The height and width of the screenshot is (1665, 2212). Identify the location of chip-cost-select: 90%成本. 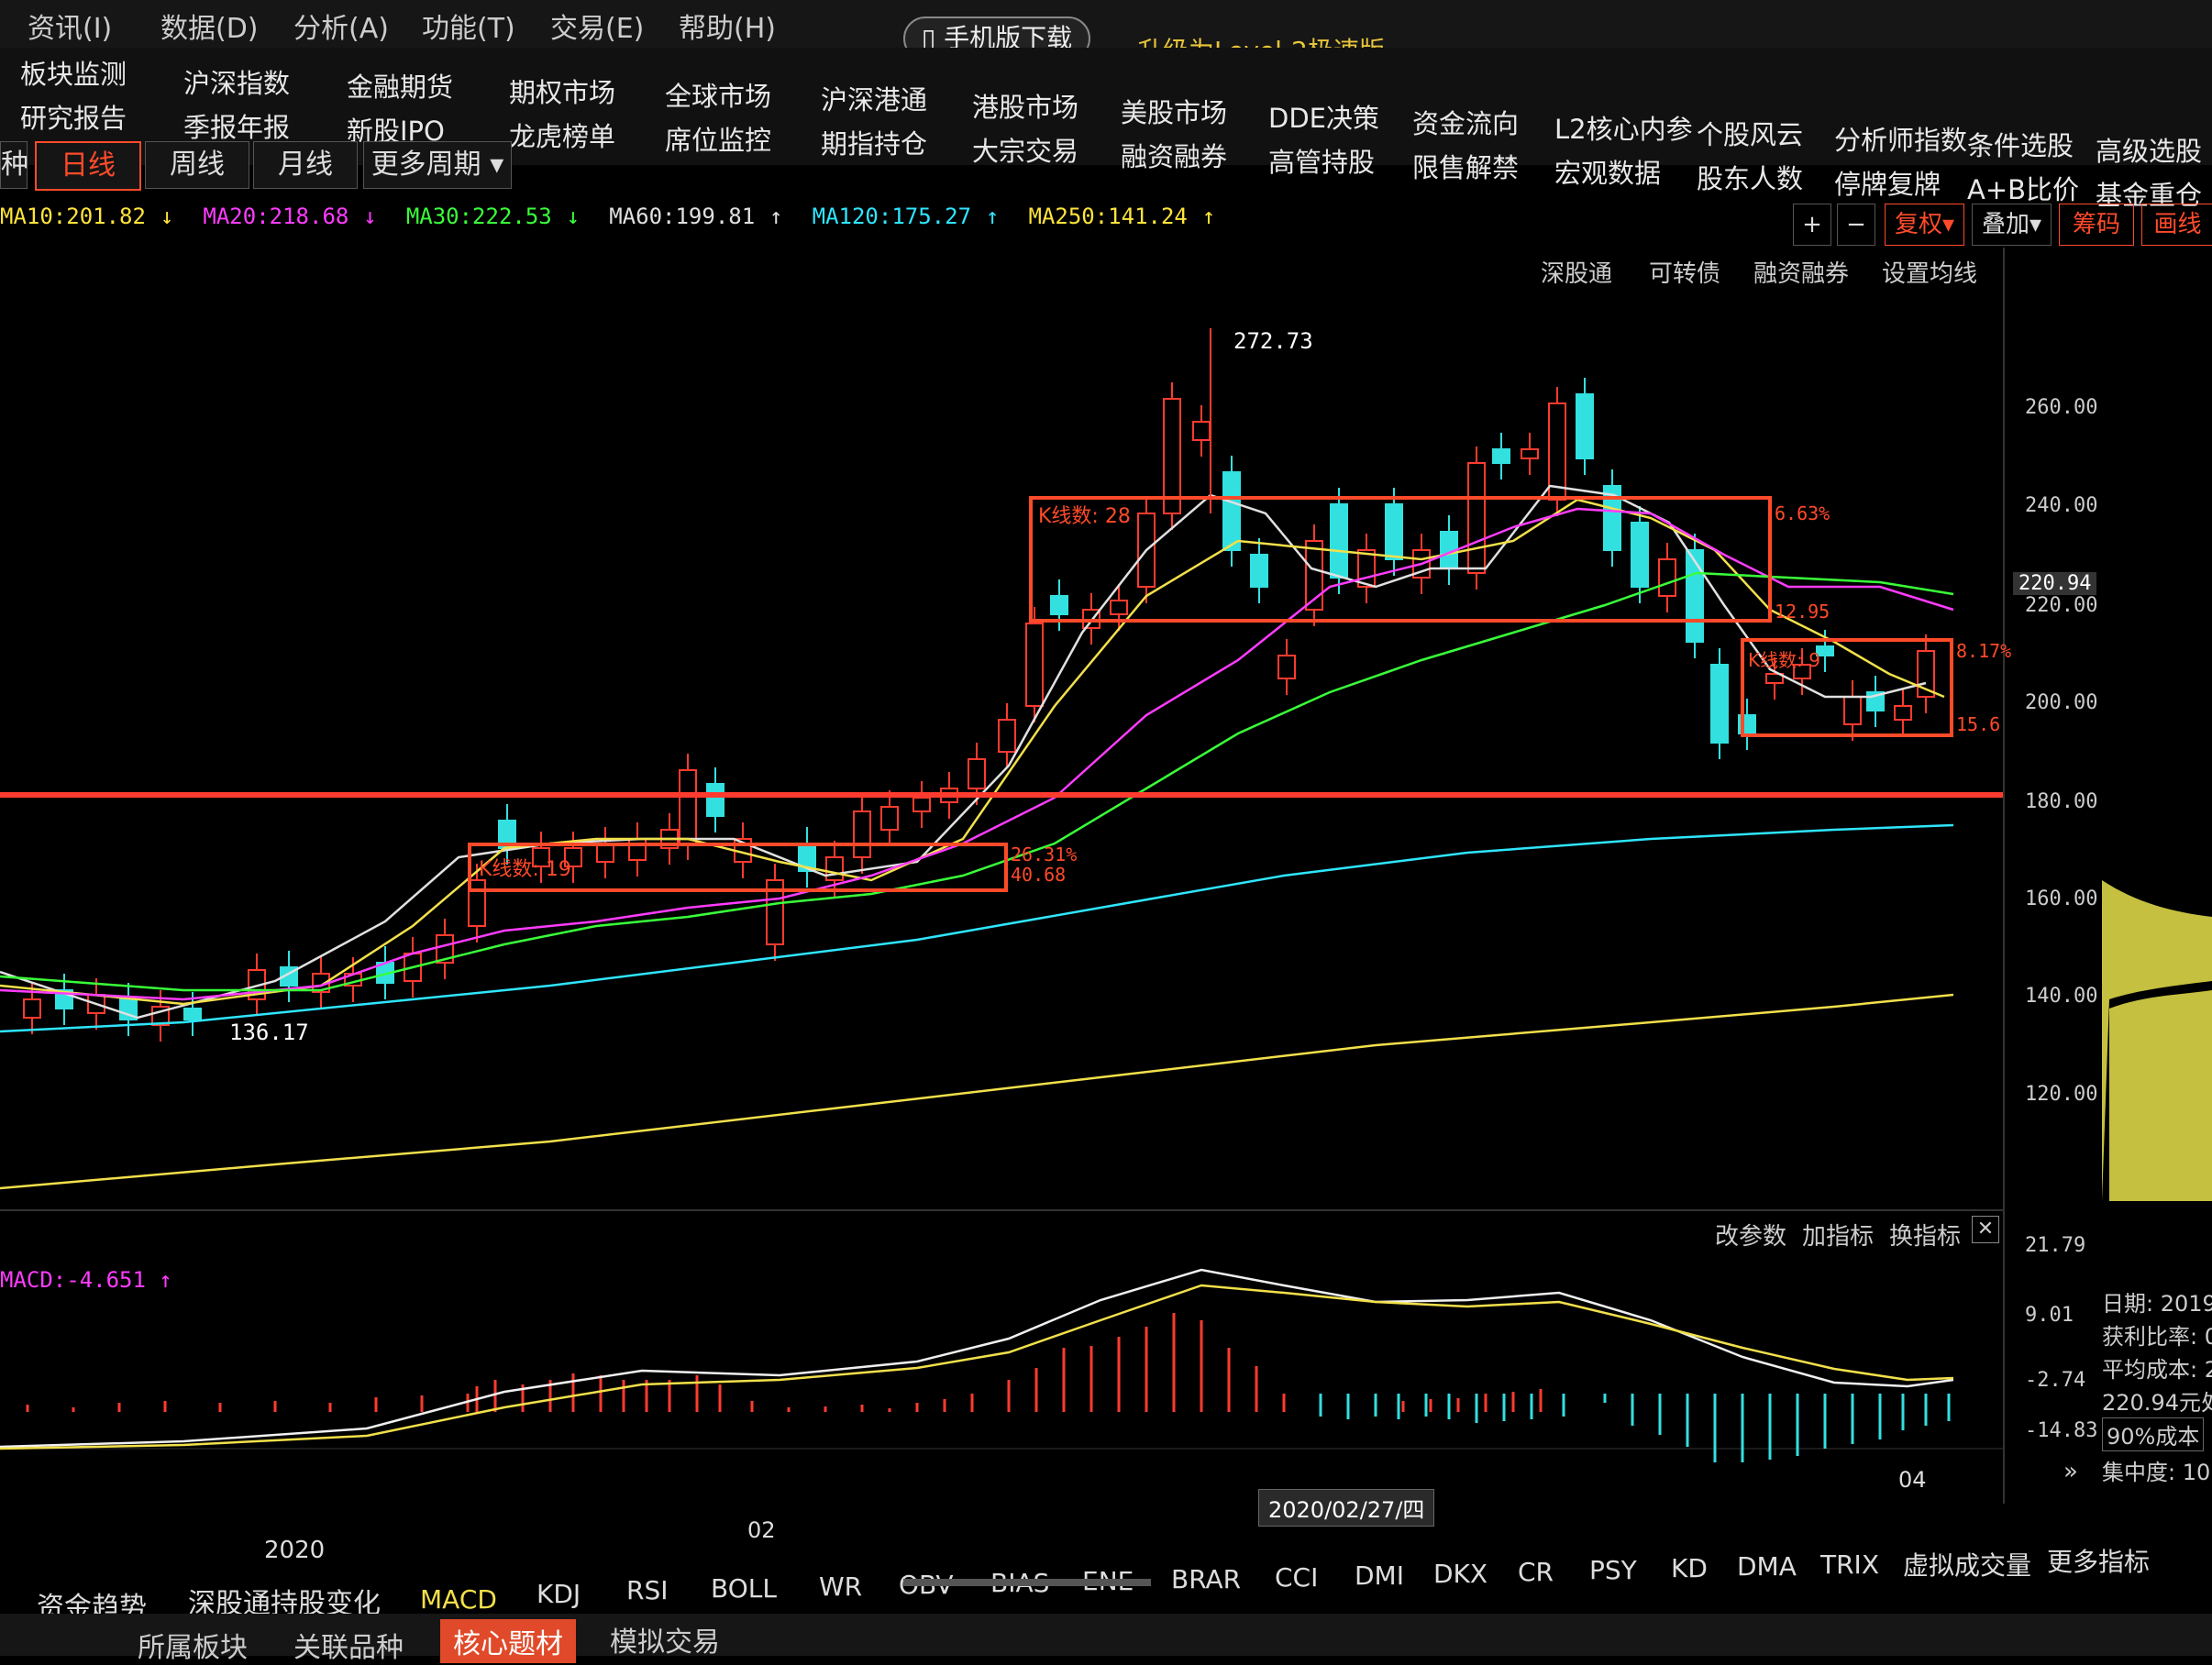
(2153, 1434).